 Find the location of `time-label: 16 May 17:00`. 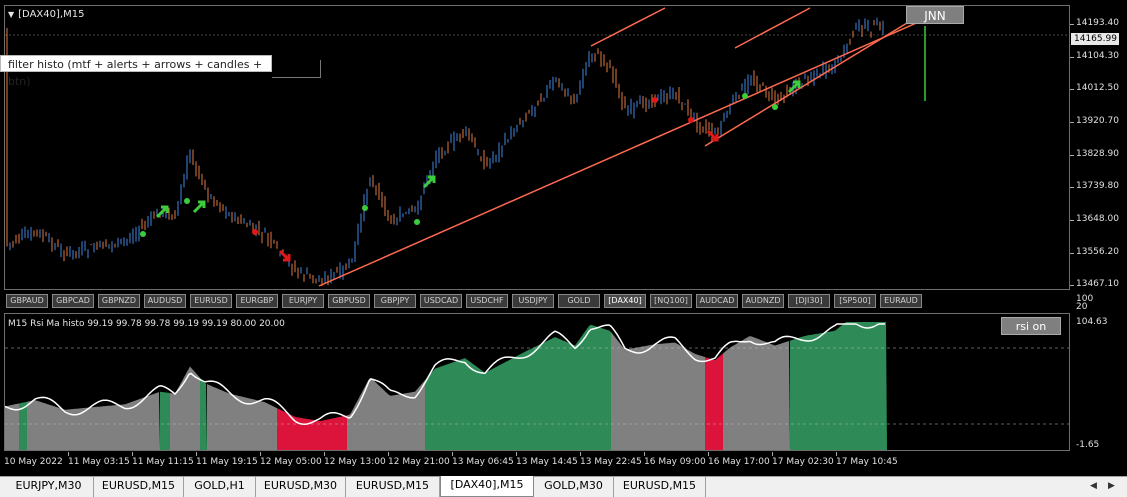

time-label: 16 May 17:00 is located at coordinates (739, 462).